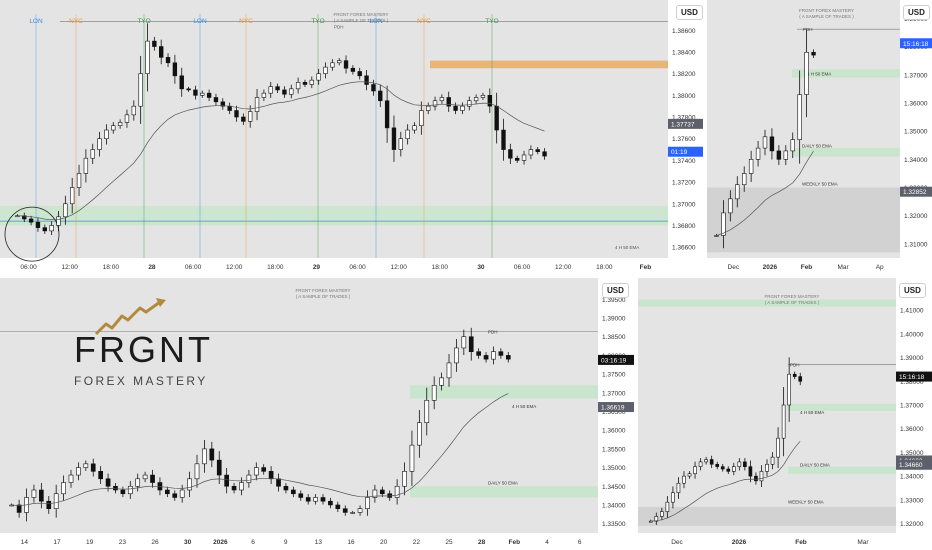  What do you see at coordinates (200, 21) in the screenshot?
I see `session-label: LON` at bounding box center [200, 21].